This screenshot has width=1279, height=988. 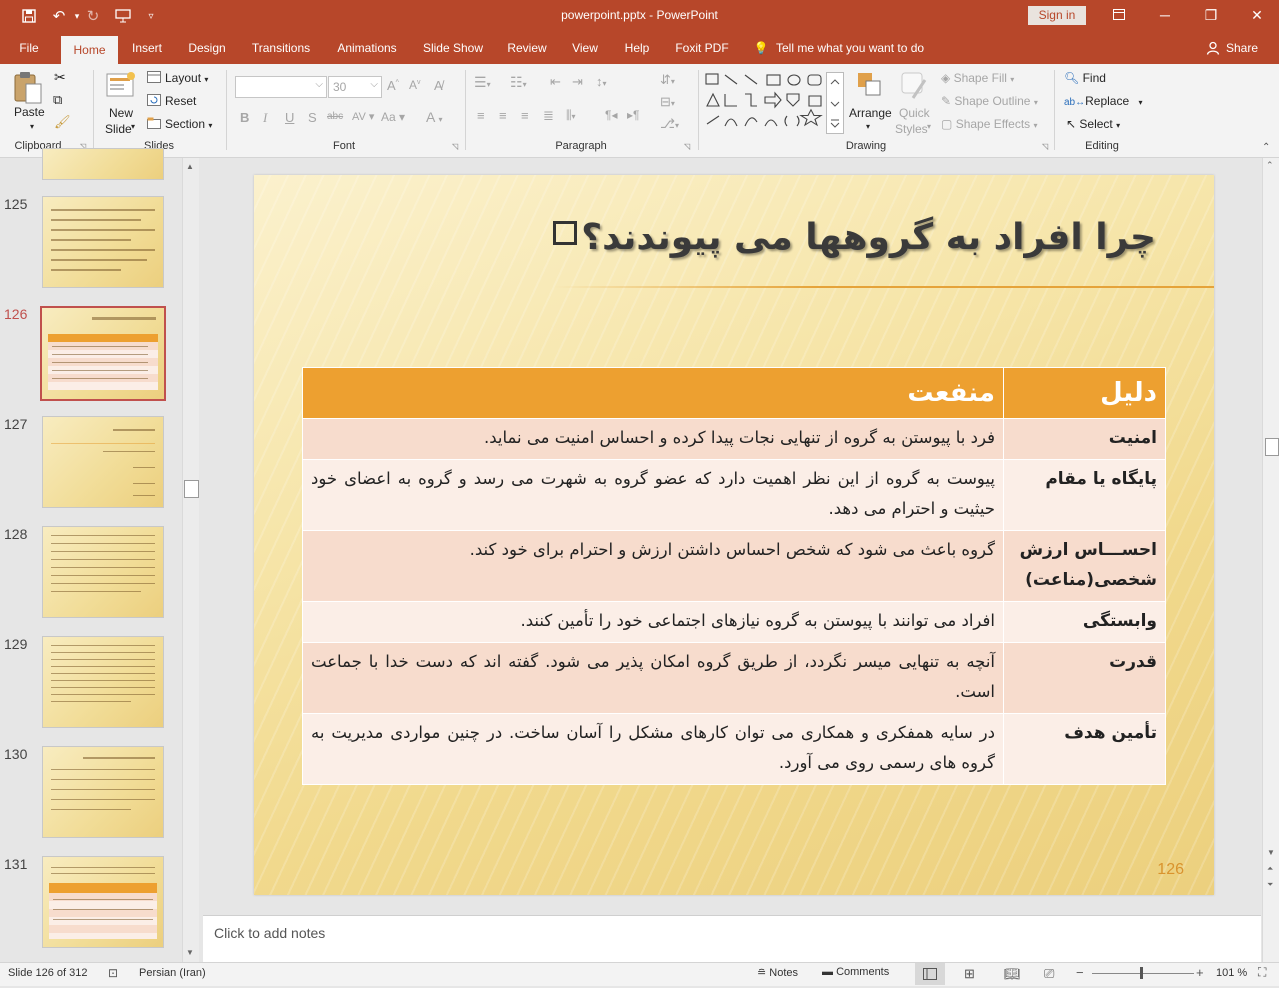 What do you see at coordinates (911, 129) in the screenshot?
I see `quick-styles-label-2: Styles` at bounding box center [911, 129].